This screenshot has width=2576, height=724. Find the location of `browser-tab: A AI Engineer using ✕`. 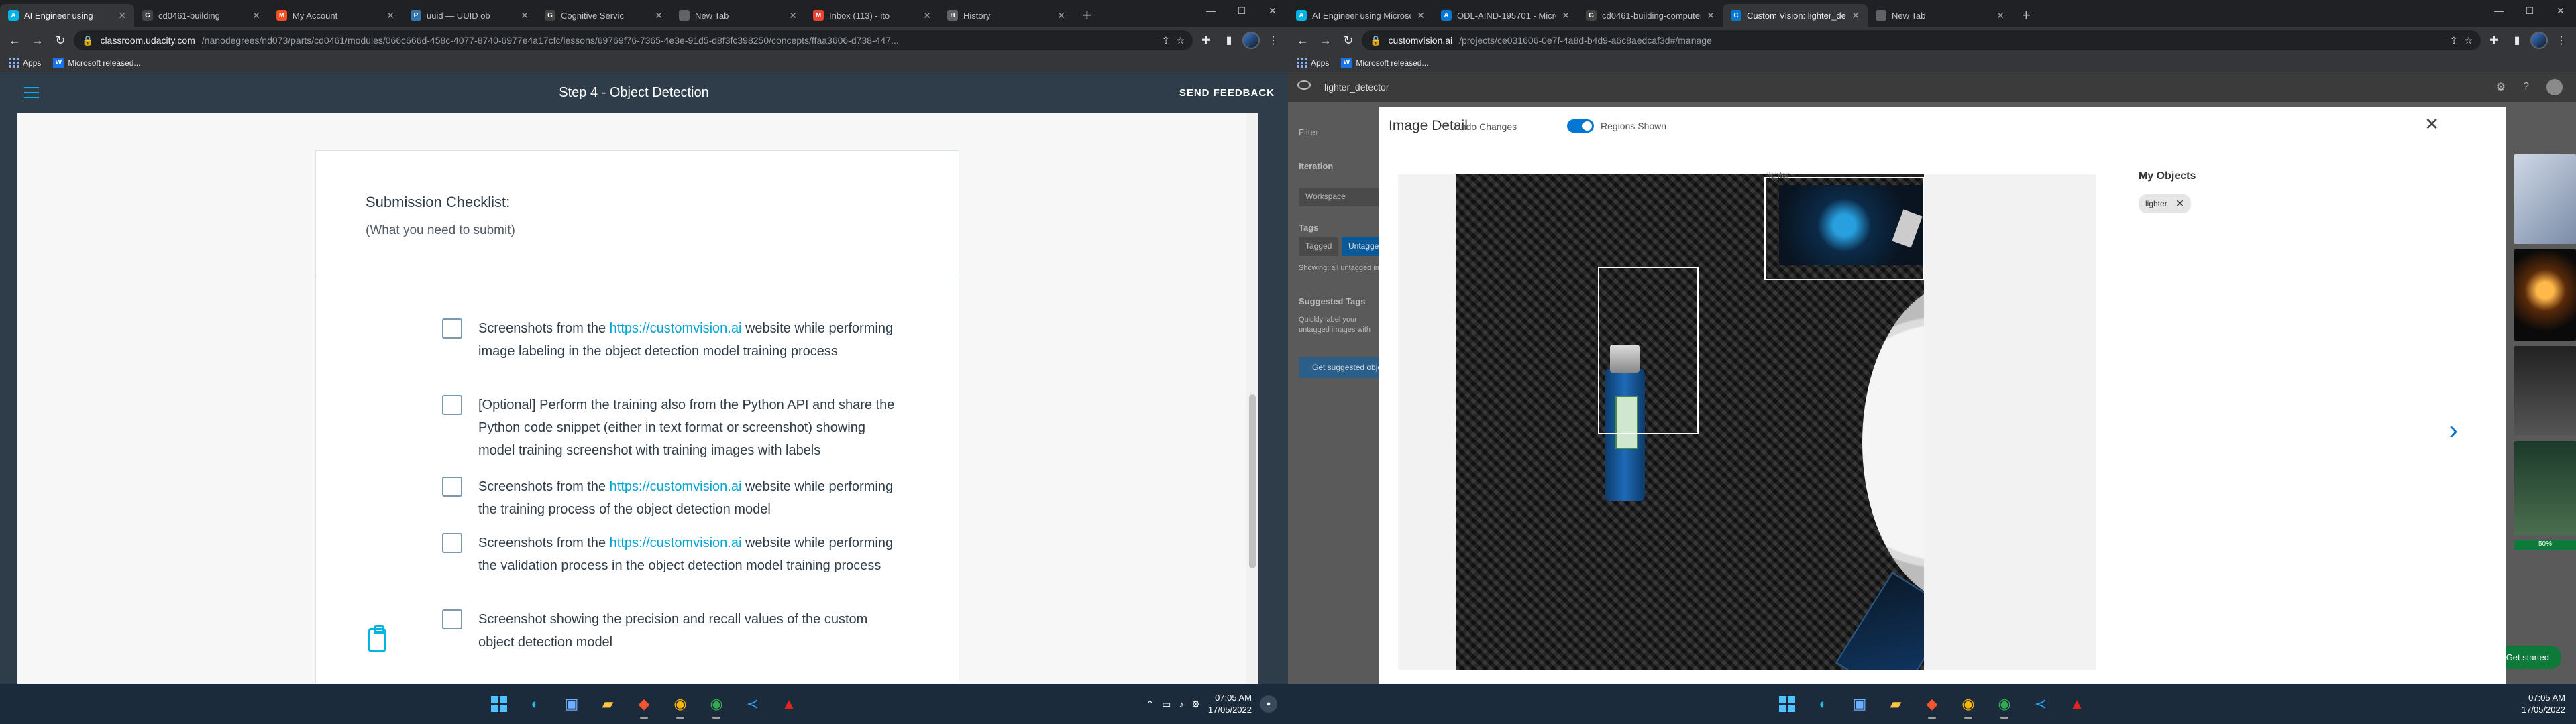

browser-tab: A AI Engineer using ✕ is located at coordinates (67, 15).